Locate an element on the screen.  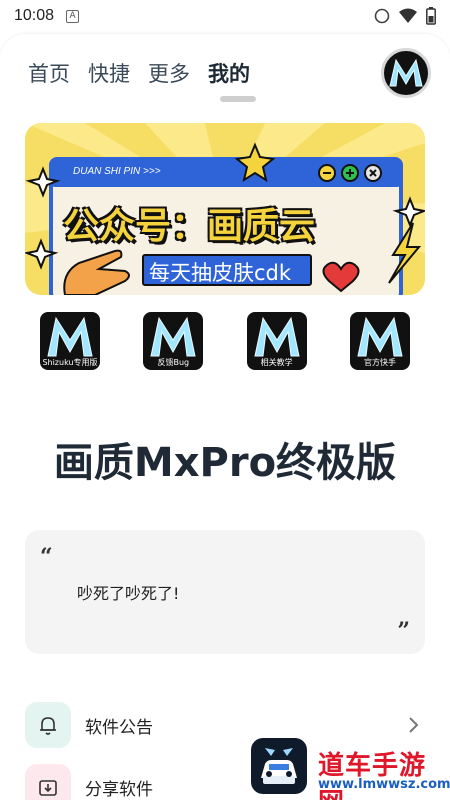
quick-feedback-button: 反馈Bug is located at coordinates (173, 341).